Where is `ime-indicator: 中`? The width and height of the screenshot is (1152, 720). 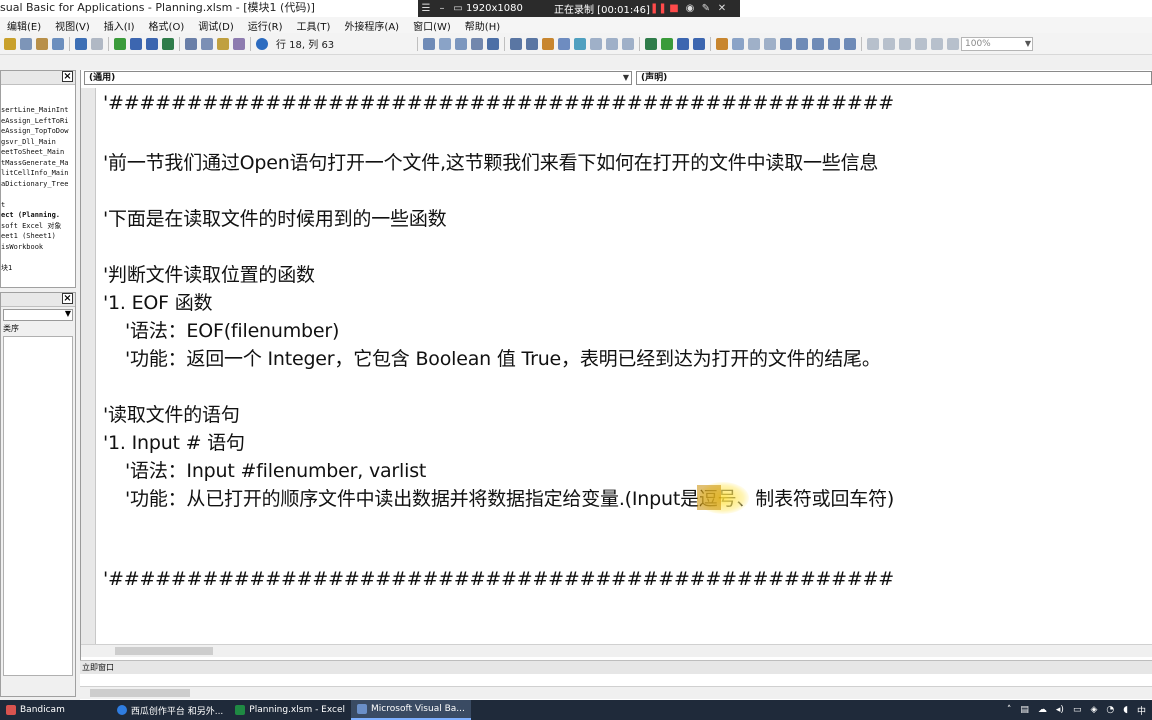 ime-indicator: 中 is located at coordinates (1141, 710).